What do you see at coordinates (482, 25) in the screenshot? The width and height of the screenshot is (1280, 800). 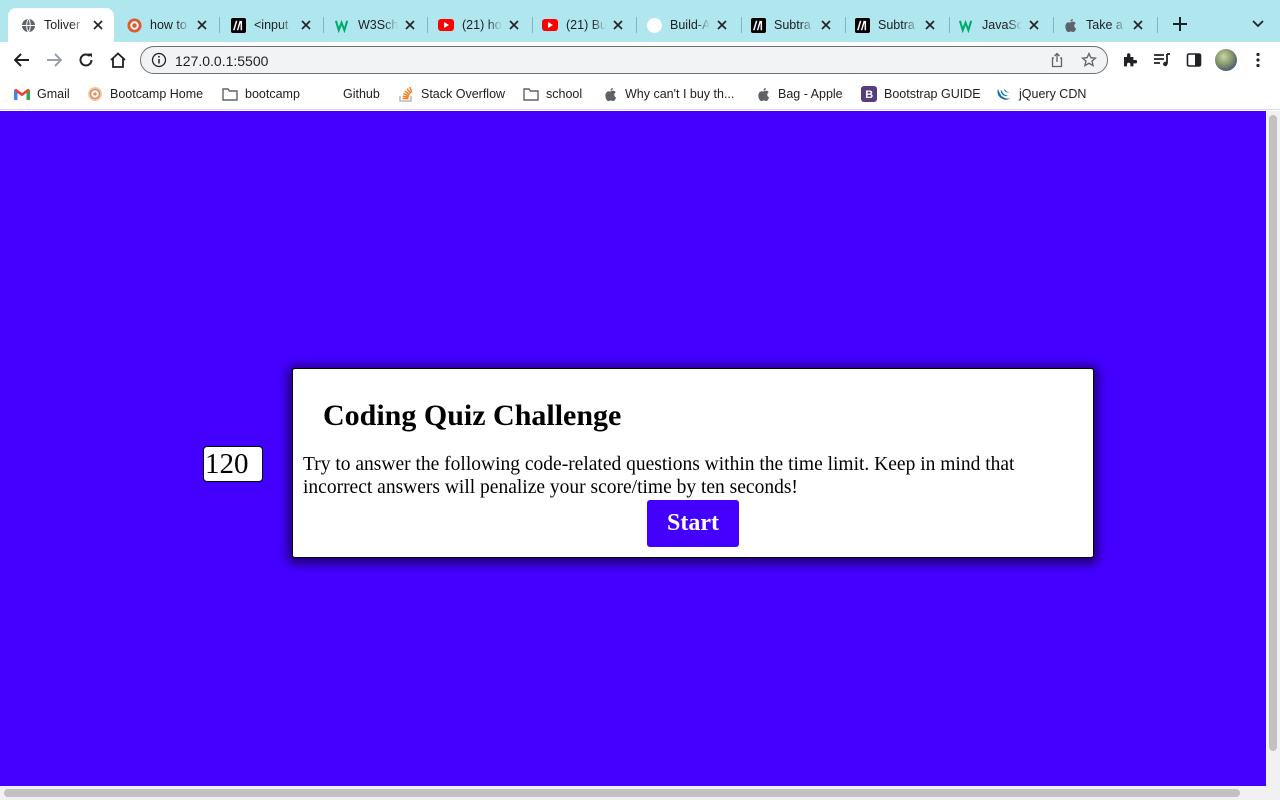 I see `tab-title: (21) ho` at bounding box center [482, 25].